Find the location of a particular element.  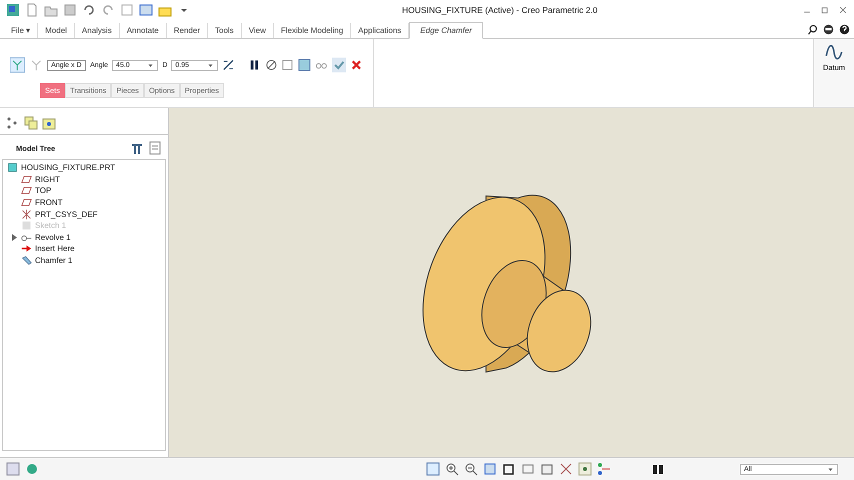

tree-item: FRONT is located at coordinates (84, 202).